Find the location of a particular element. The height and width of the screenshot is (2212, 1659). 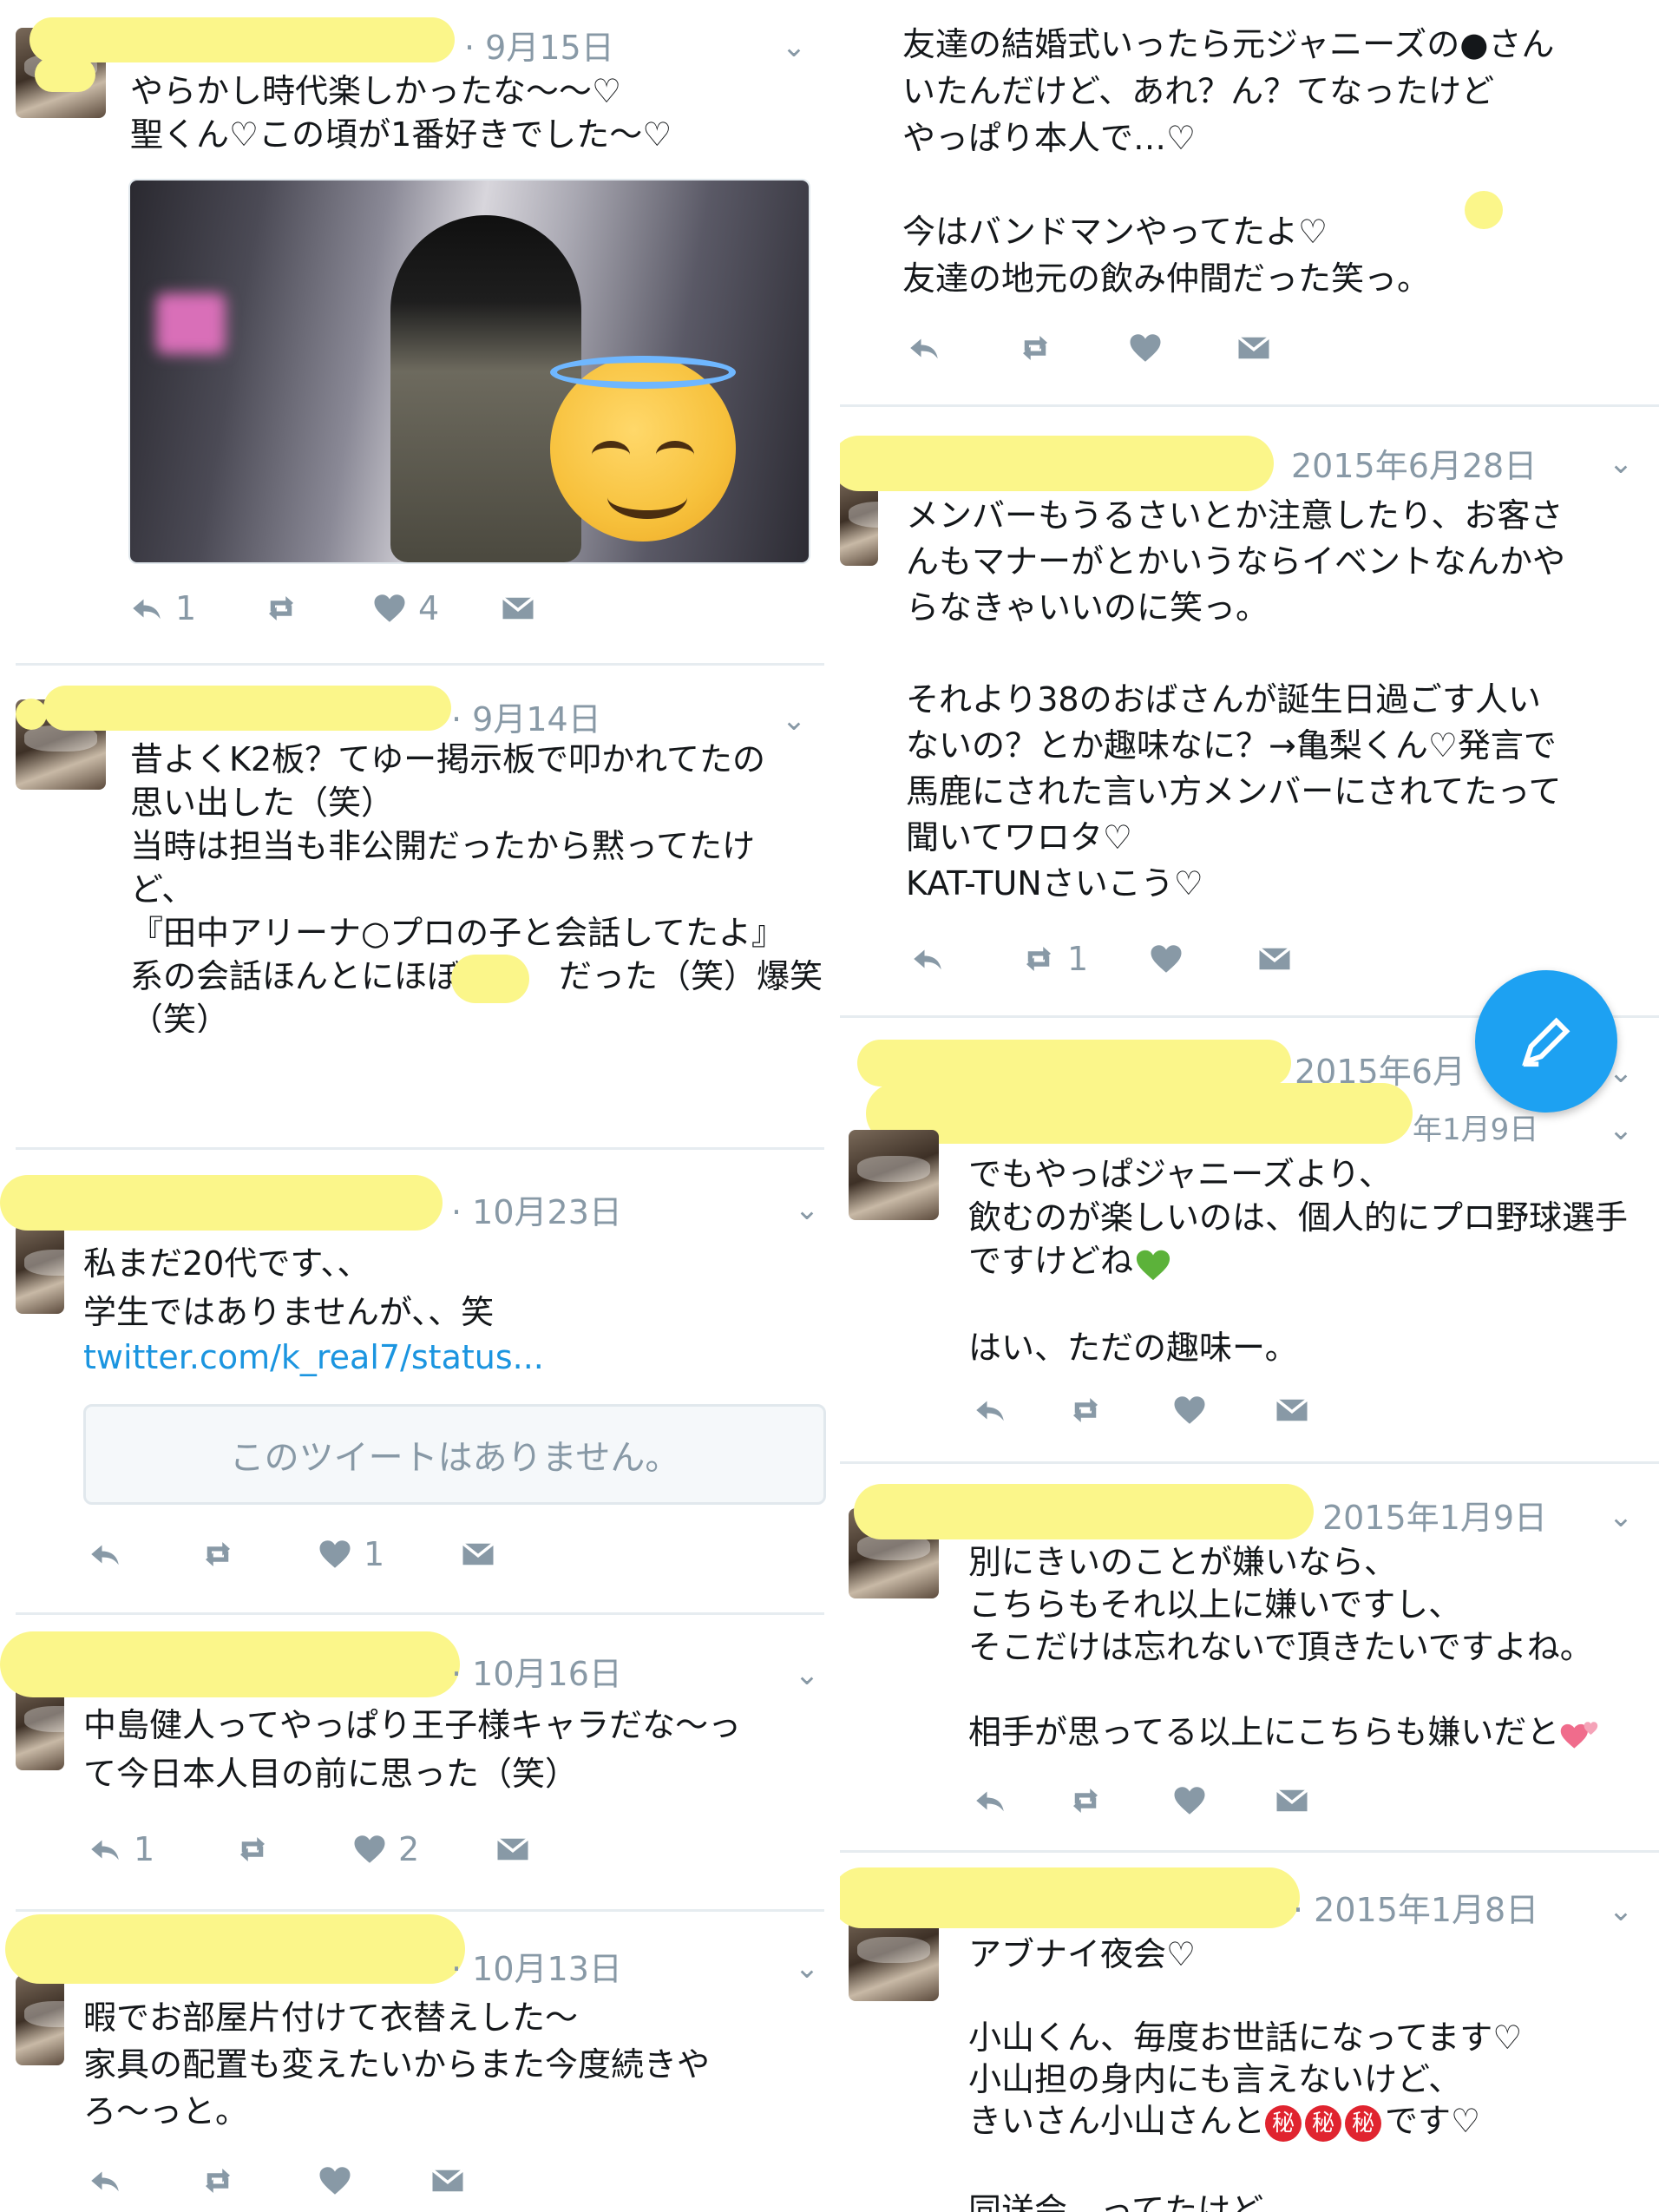

compose-icon is located at coordinates (1546, 1042).